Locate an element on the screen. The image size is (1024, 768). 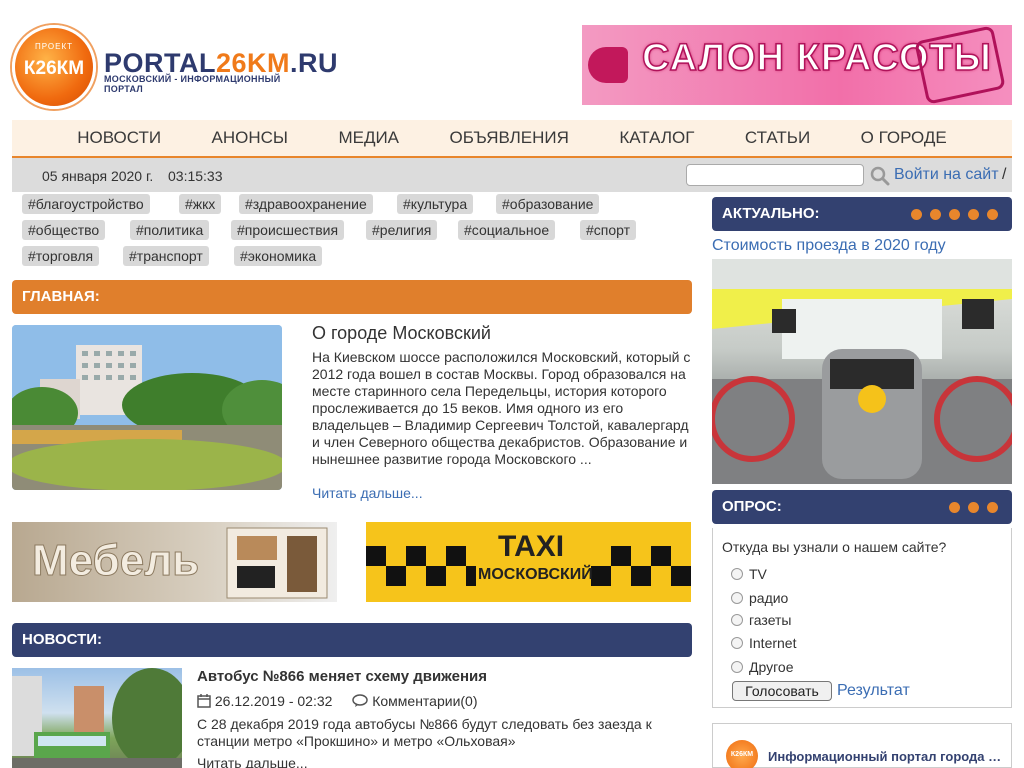
tag-item: #общество is located at coordinates (64, 230).